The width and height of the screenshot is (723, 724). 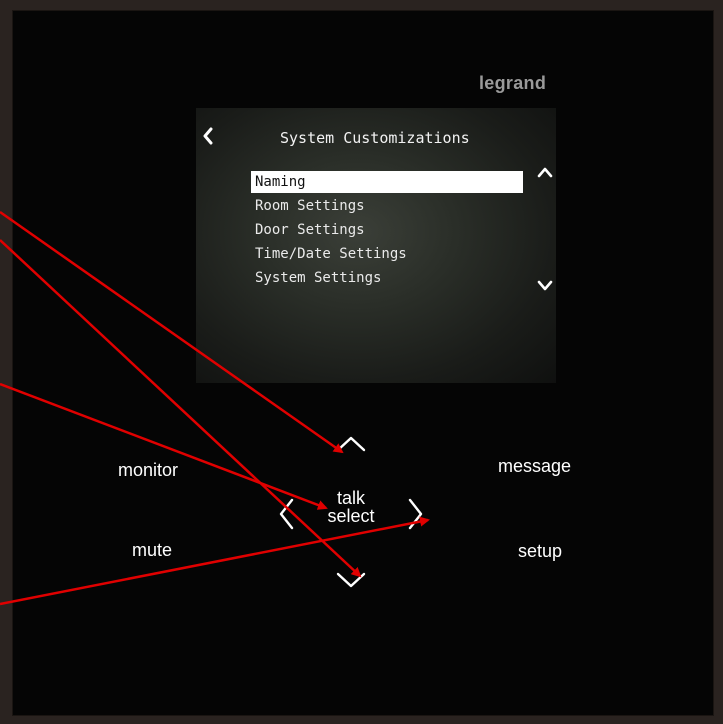 I want to click on message-button: message, so click(x=534, y=466).